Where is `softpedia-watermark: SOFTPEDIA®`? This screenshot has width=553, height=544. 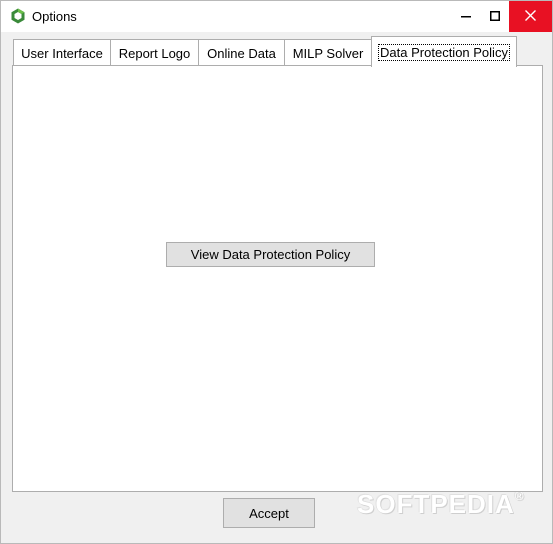 softpedia-watermark: SOFTPEDIA® is located at coordinates (441, 504).